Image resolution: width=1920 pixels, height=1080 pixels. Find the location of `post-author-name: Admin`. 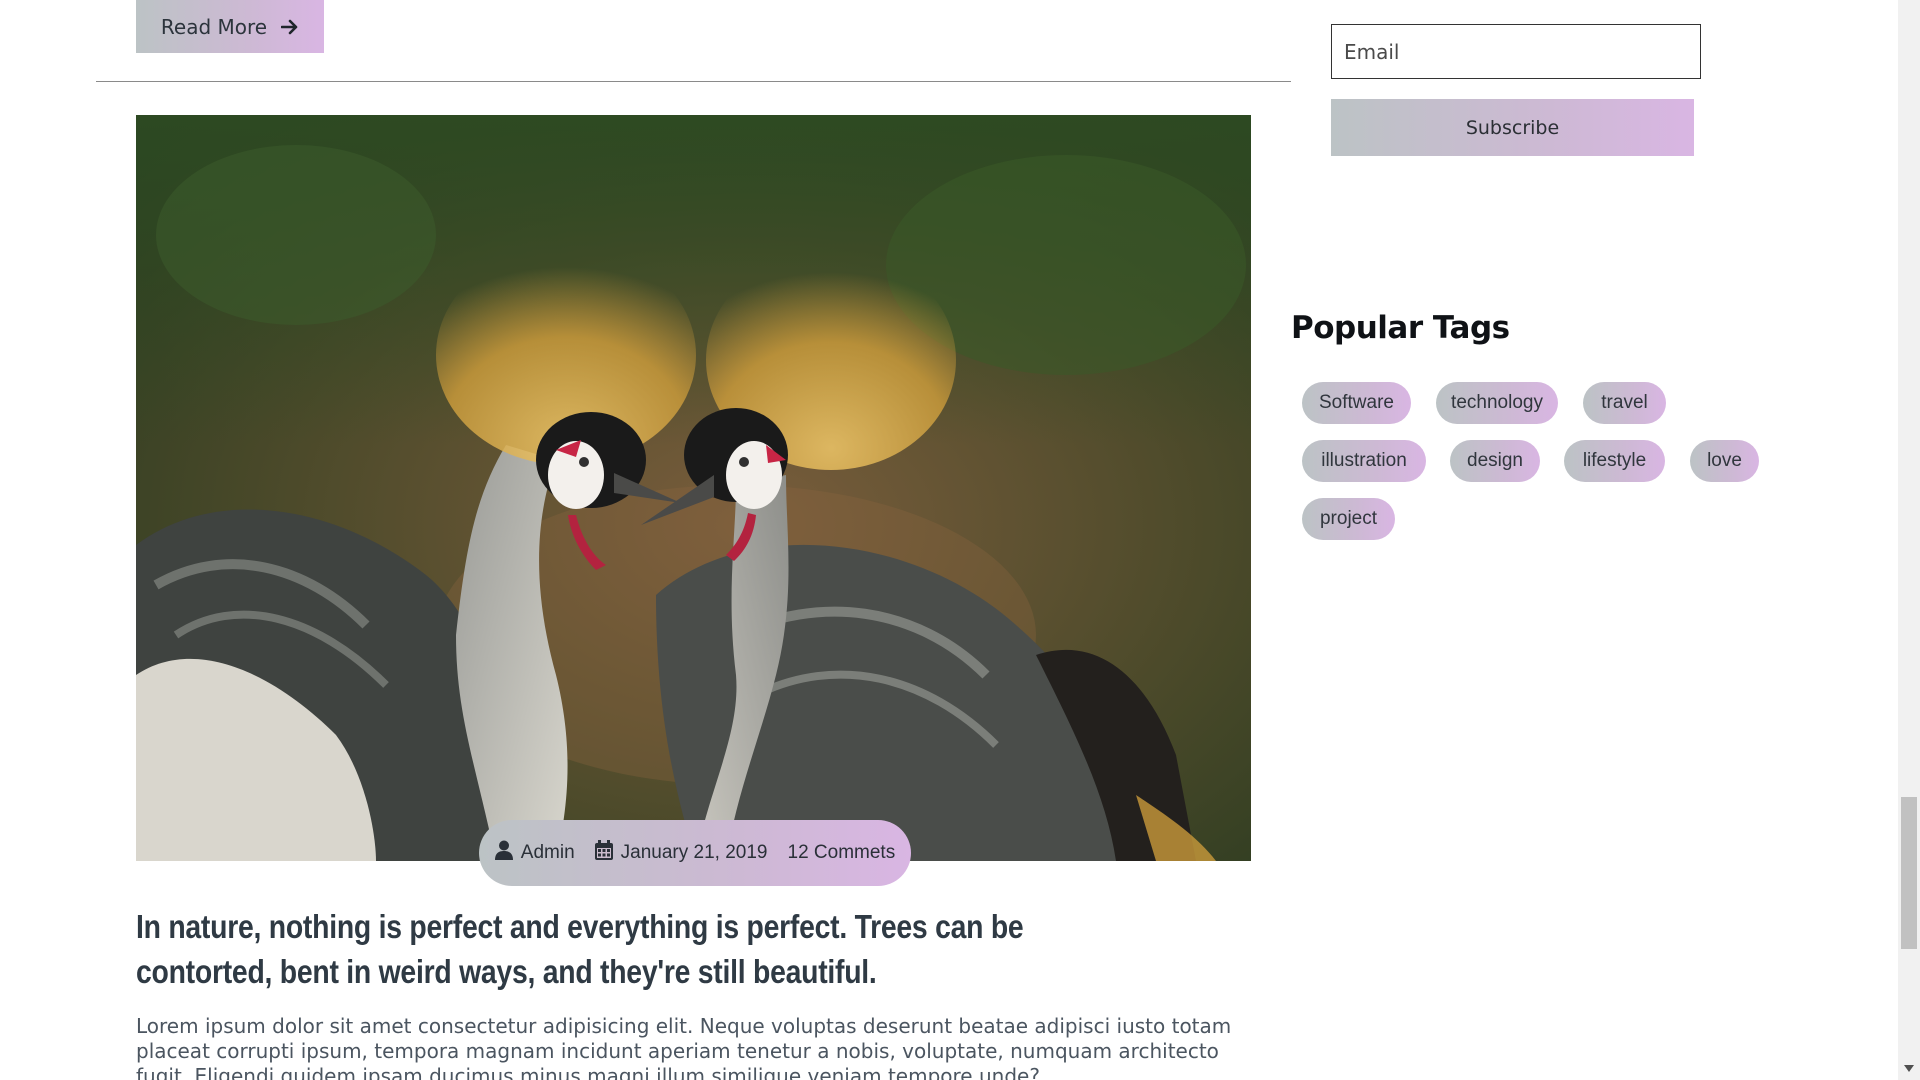

post-author-name: Admin is located at coordinates (547, 852).